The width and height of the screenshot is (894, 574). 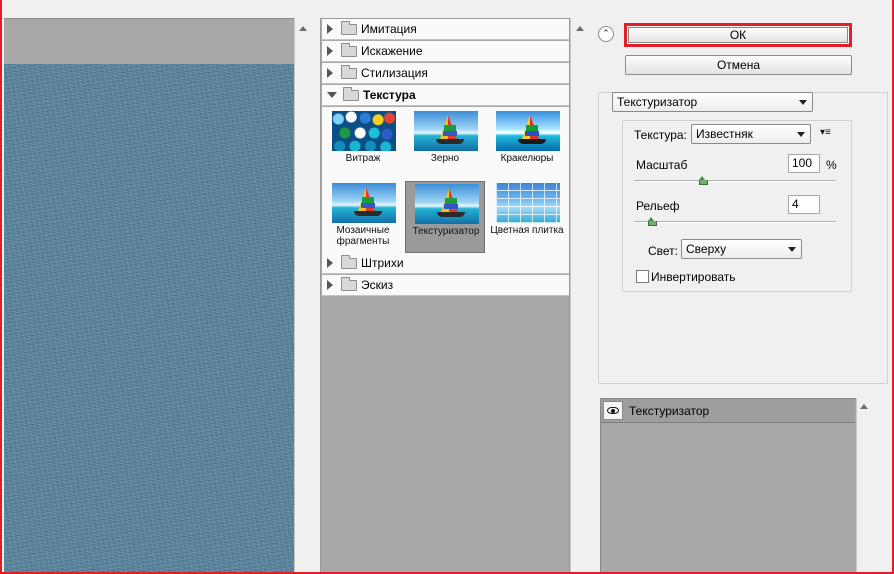 What do you see at coordinates (738, 65) in the screenshot?
I see `cancel-button: Отмена` at bounding box center [738, 65].